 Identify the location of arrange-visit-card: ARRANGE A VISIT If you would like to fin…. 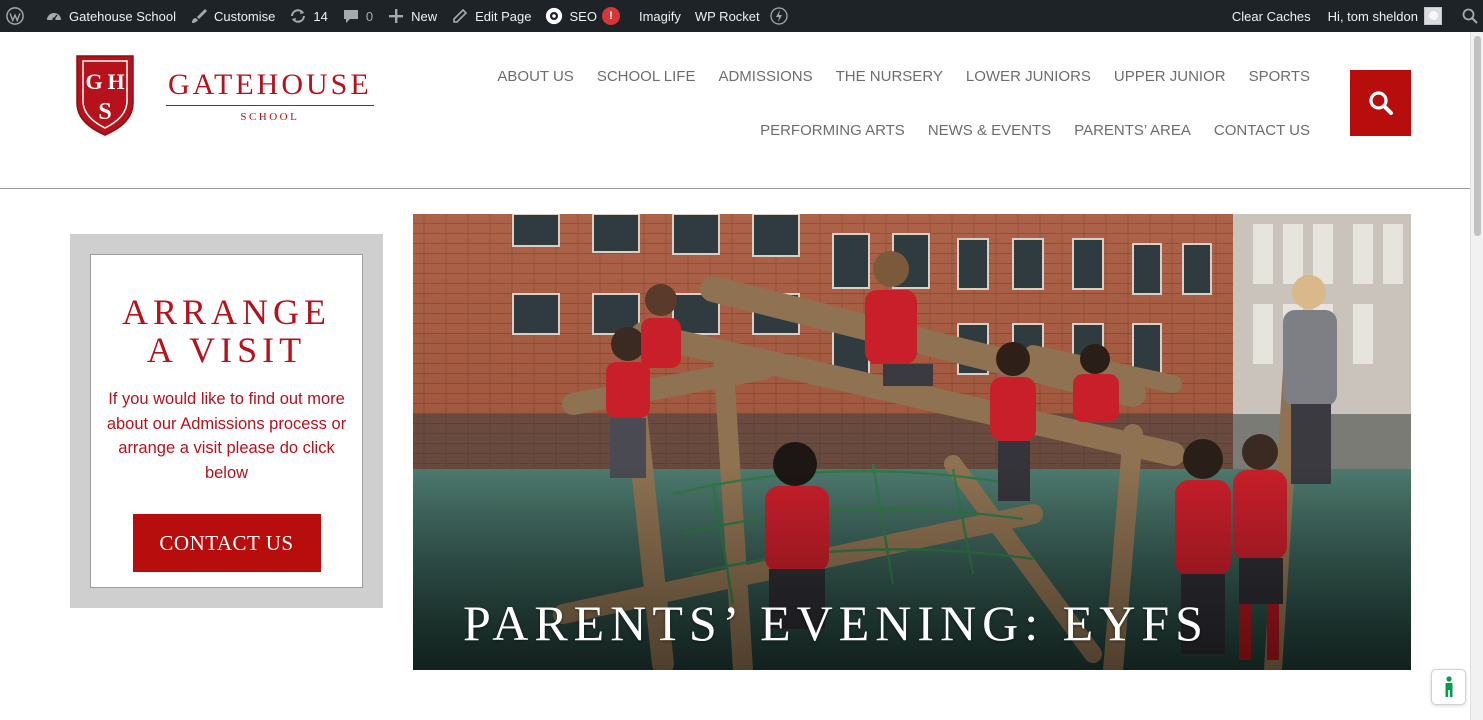
(226, 421).